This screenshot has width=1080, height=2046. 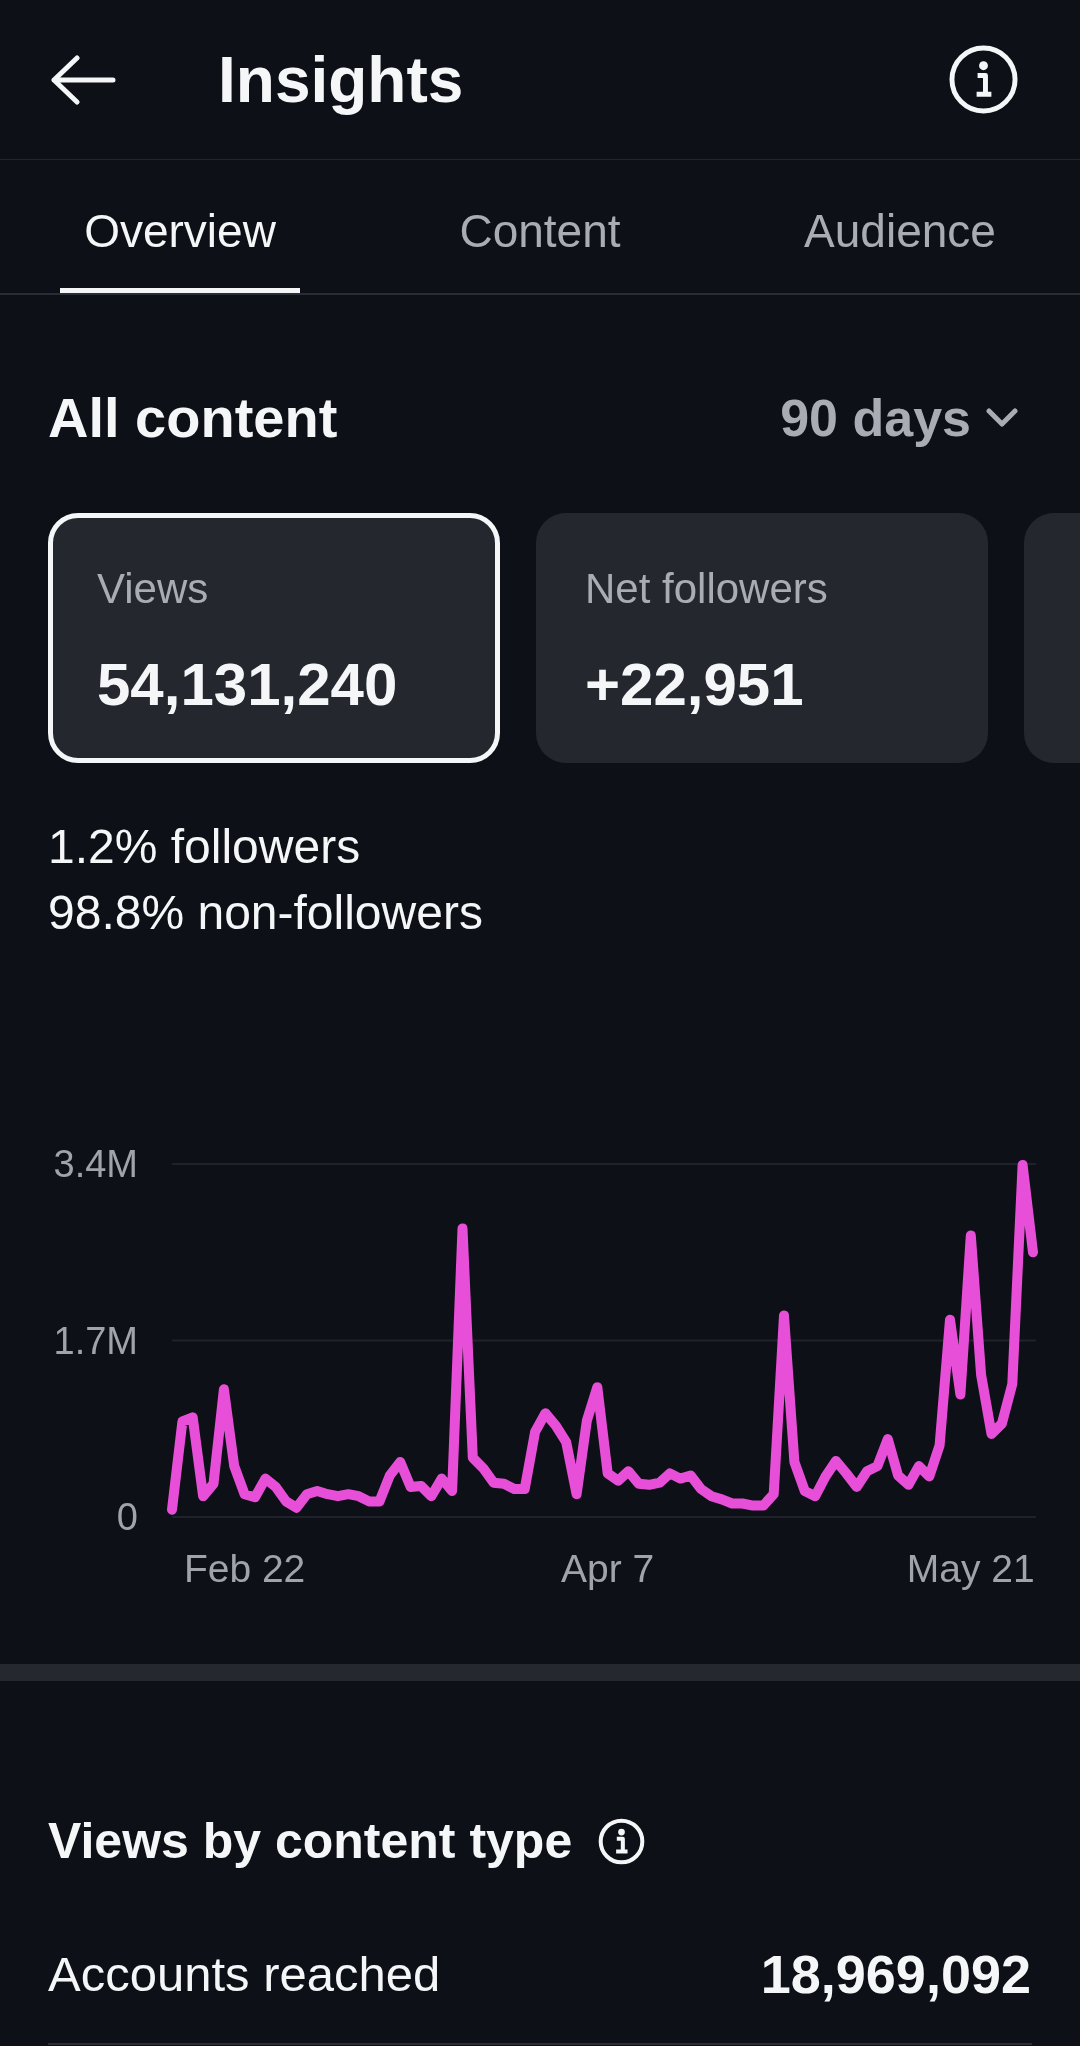 I want to click on section-title: Views by content type, so click(x=310, y=1841).